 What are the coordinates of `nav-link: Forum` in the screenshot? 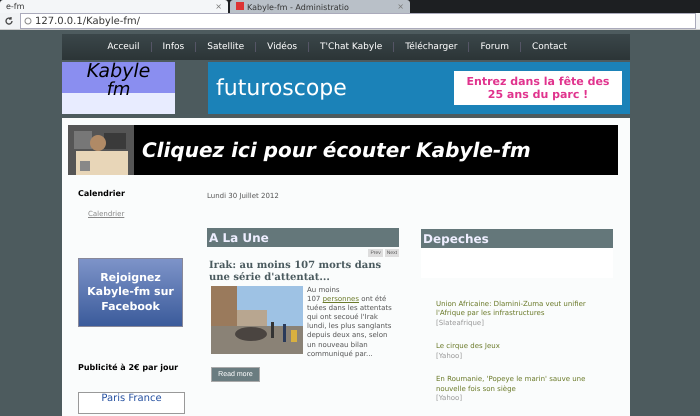 It's located at (494, 47).